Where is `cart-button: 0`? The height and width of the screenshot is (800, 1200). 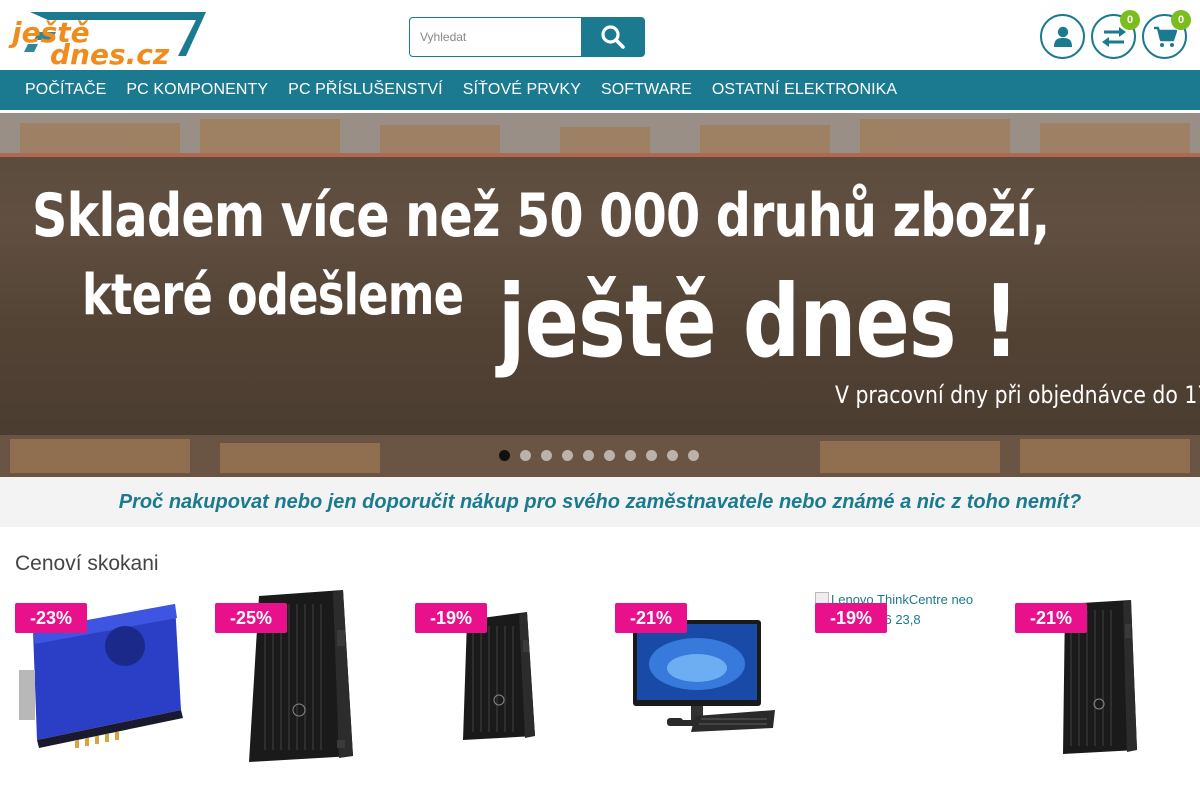 cart-button: 0 is located at coordinates (1166, 34).